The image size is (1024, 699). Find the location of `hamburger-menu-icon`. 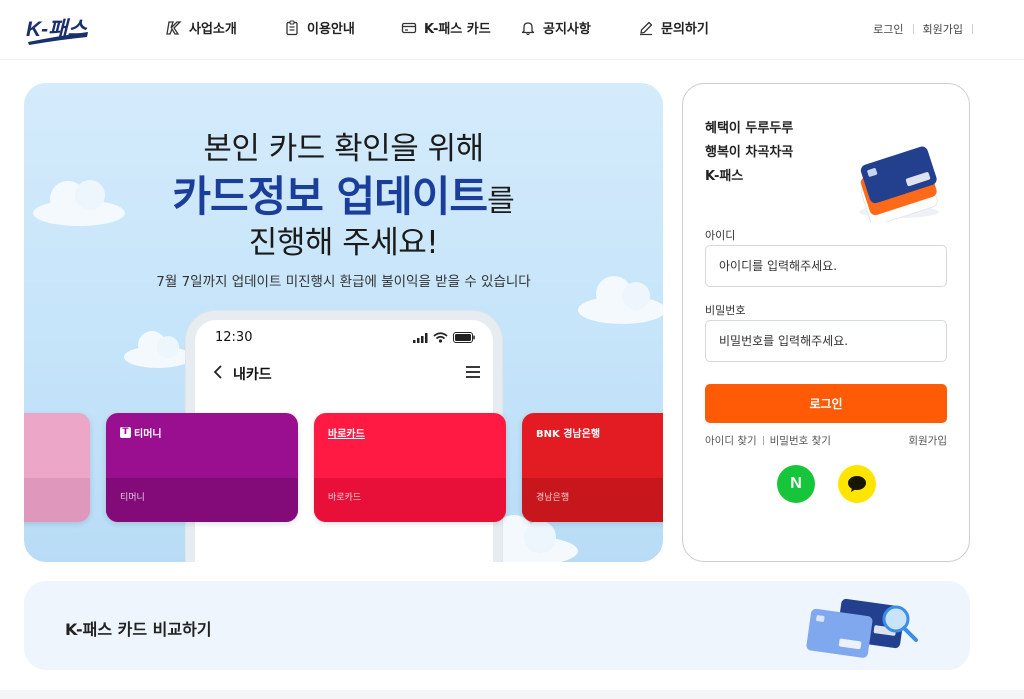

hamburger-menu-icon is located at coordinates (473, 373).